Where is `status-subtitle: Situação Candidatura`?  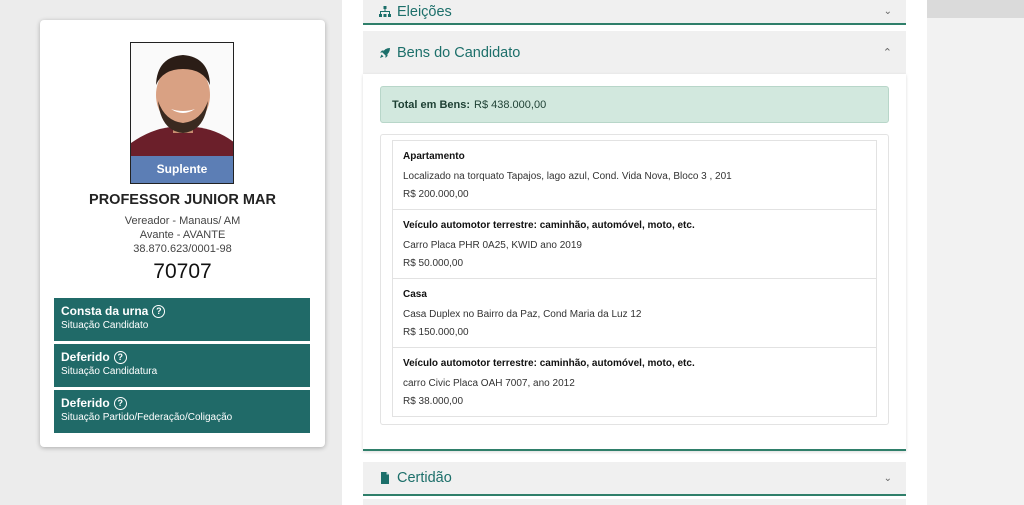 status-subtitle: Situação Candidatura is located at coordinates (109, 371).